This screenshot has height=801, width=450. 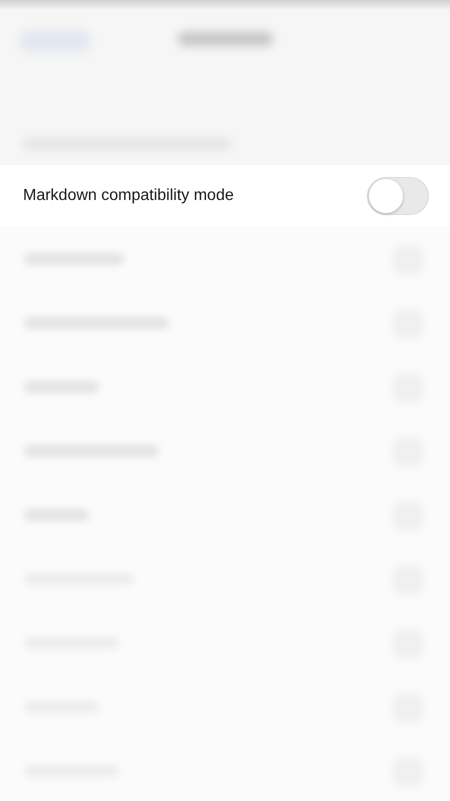 What do you see at coordinates (398, 196) in the screenshot?
I see `toggle-switch` at bounding box center [398, 196].